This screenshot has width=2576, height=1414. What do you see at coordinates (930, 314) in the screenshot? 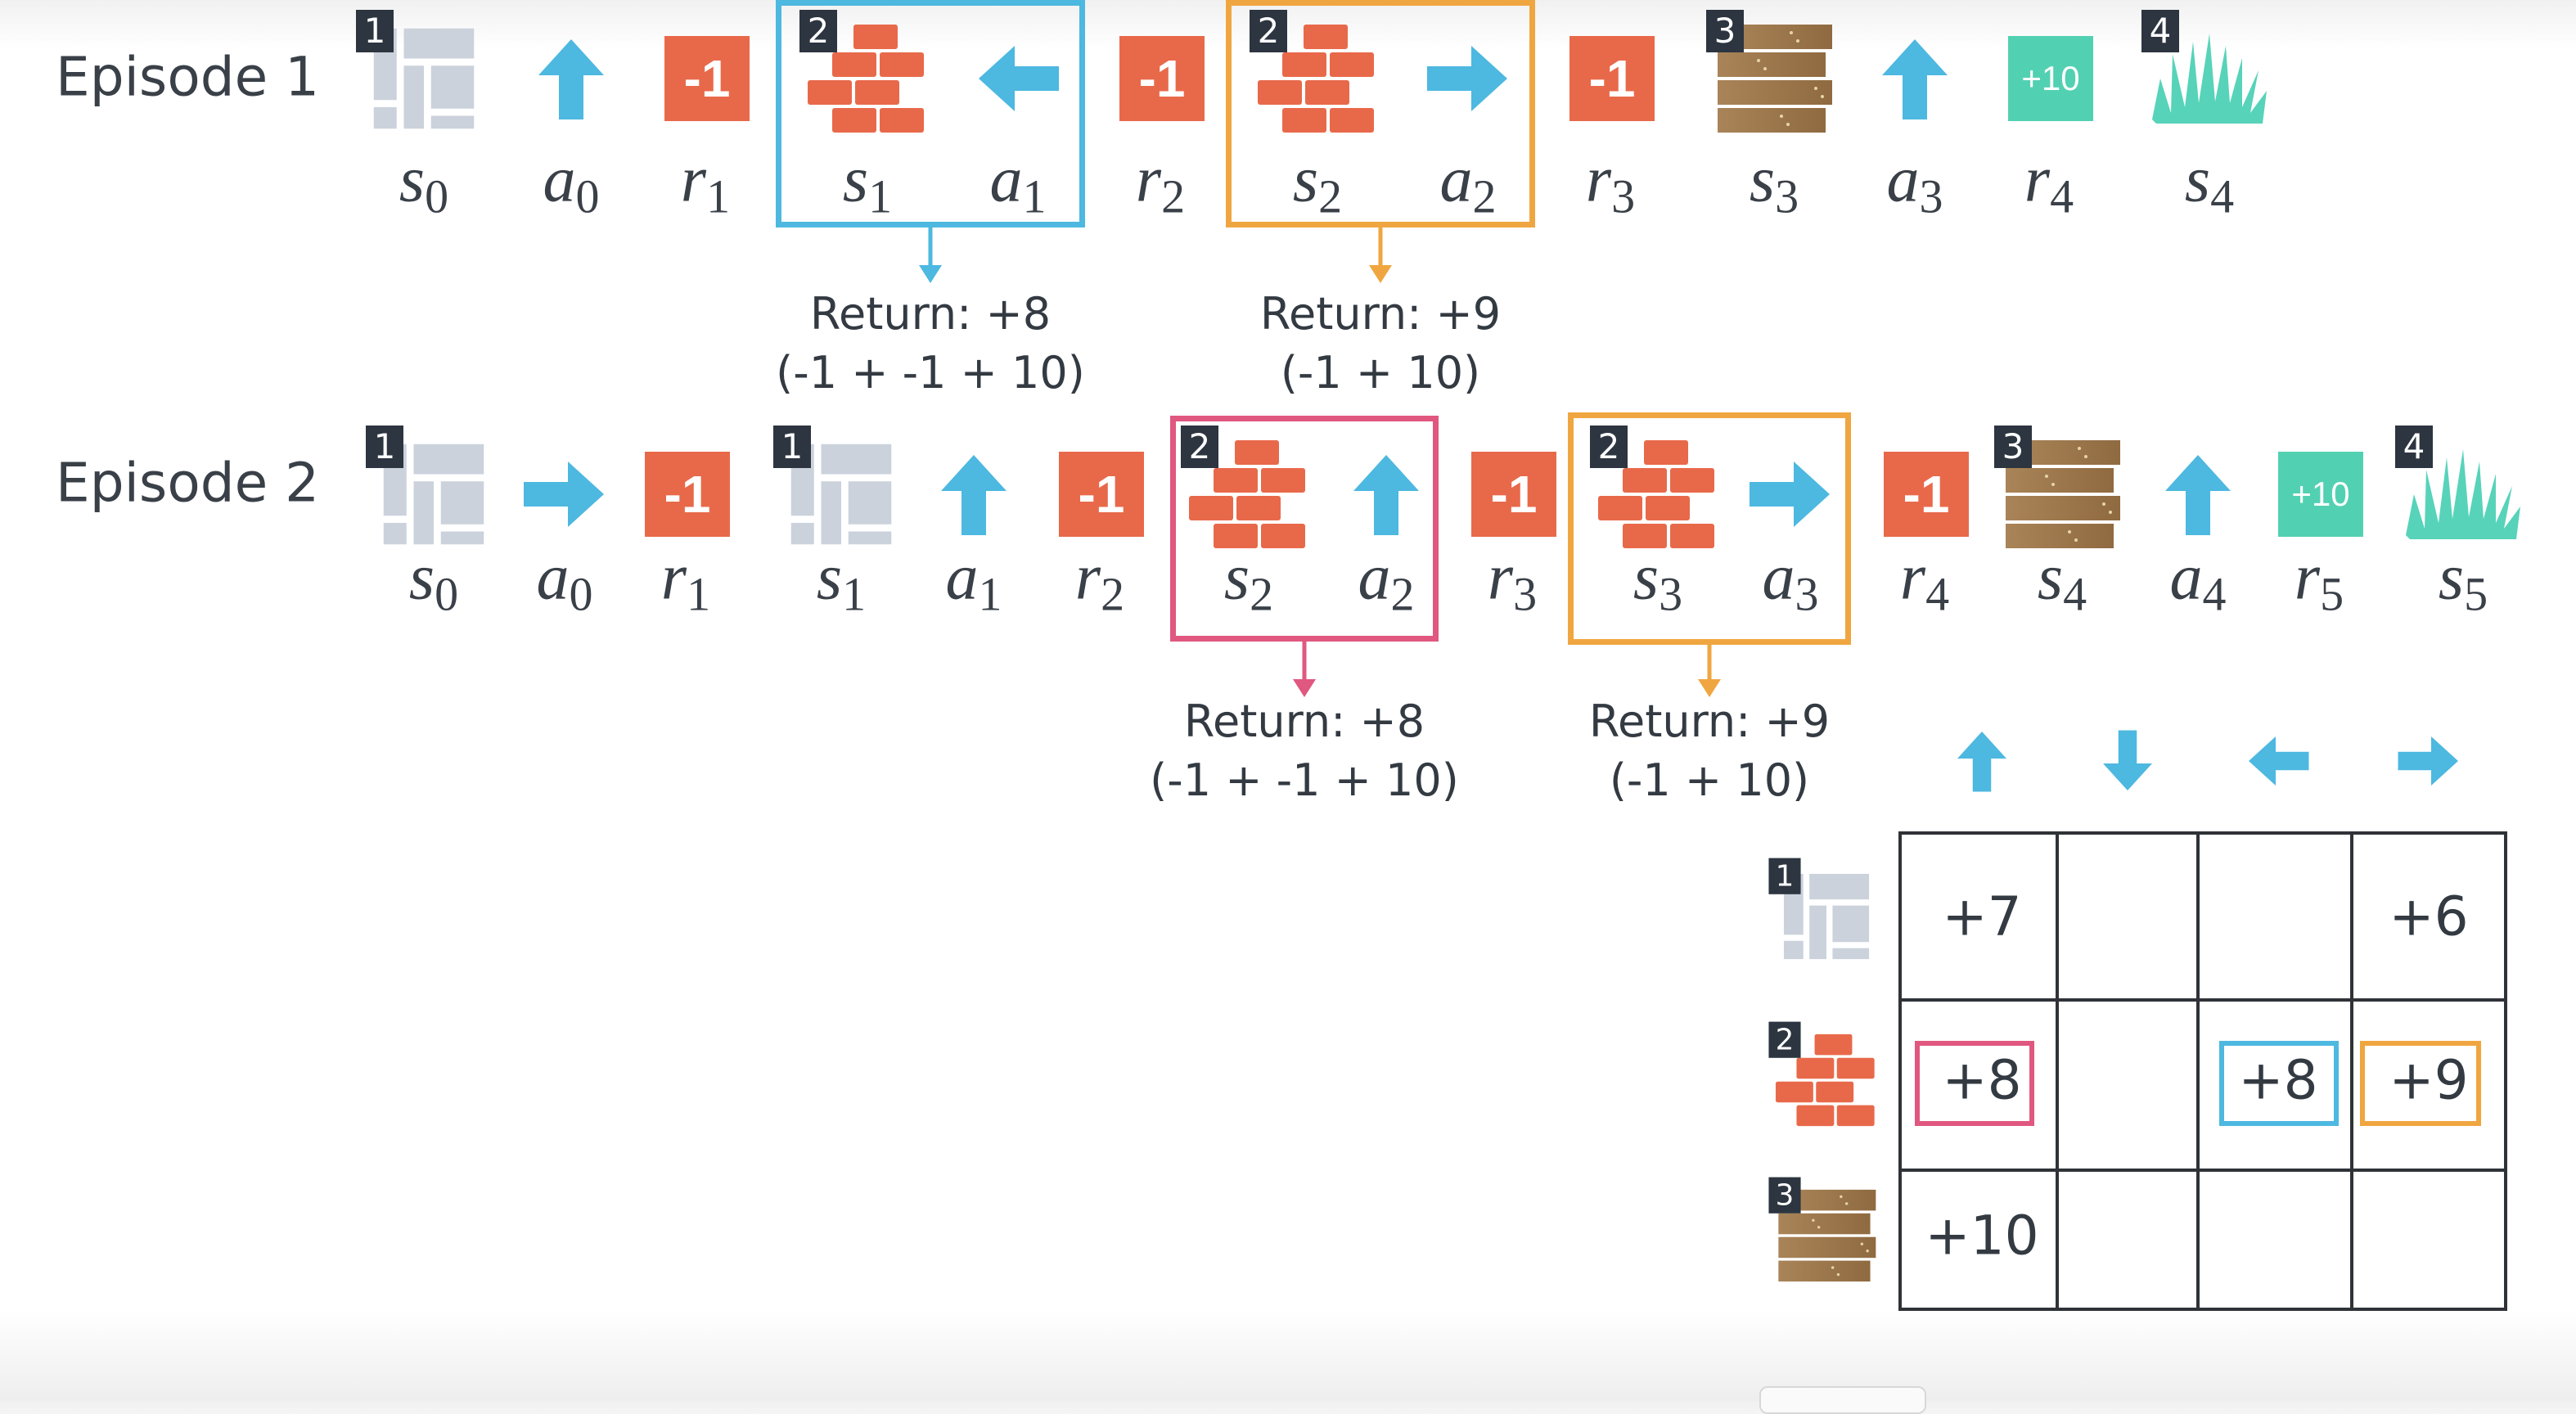
I see `return-value: Return: +8` at bounding box center [930, 314].